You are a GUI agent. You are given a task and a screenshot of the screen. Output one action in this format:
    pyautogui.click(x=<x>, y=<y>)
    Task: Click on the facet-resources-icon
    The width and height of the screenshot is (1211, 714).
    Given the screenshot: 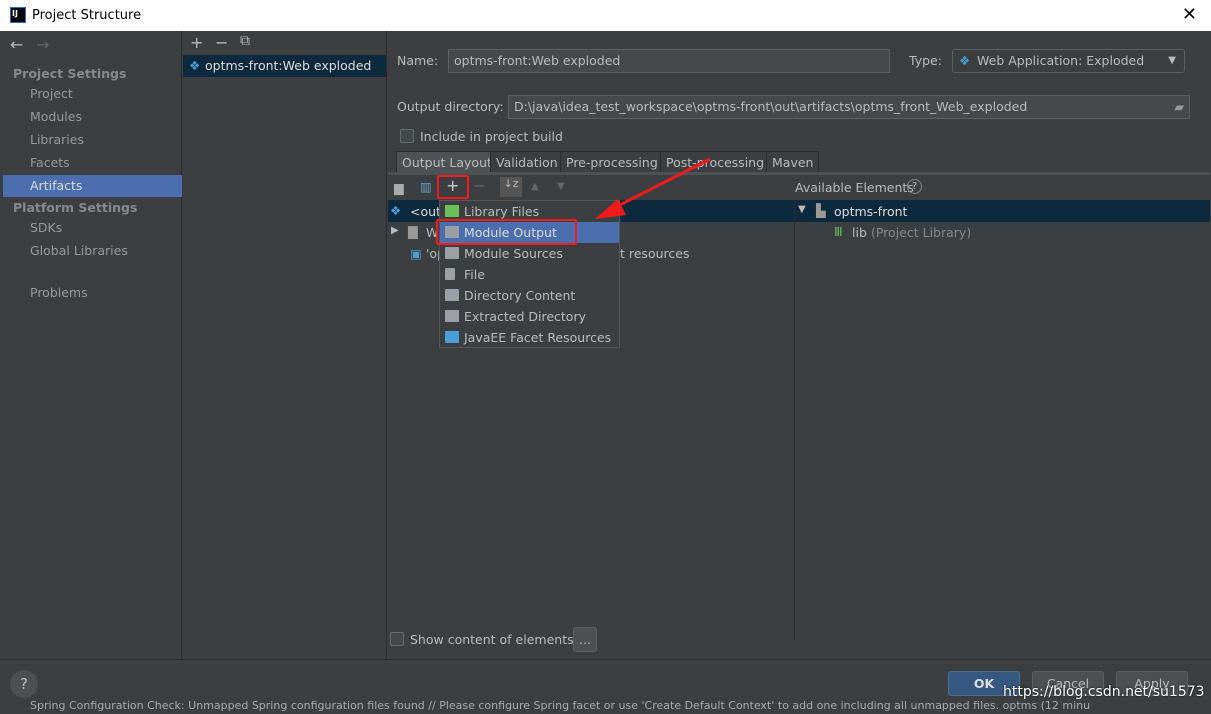 What is the action you would take?
    pyautogui.click(x=452, y=337)
    